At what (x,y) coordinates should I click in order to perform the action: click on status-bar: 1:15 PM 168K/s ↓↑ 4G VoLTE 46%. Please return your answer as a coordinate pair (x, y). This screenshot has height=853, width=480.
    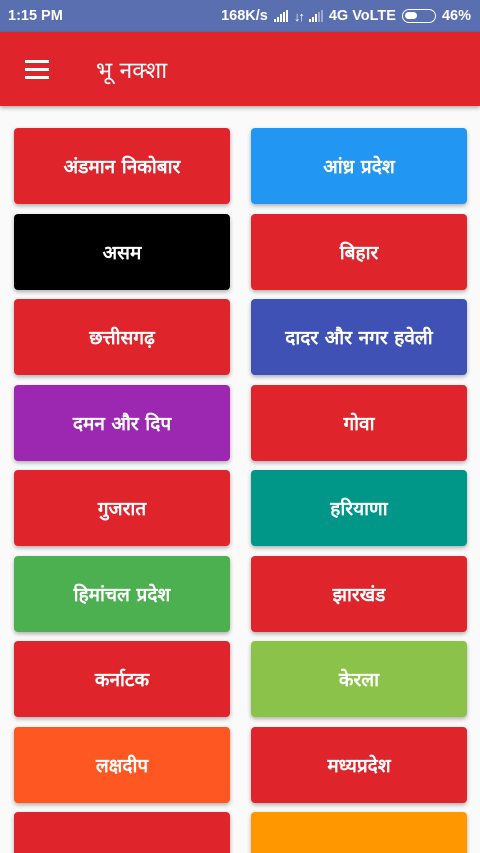
    Looking at the image, I should click on (240, 16).